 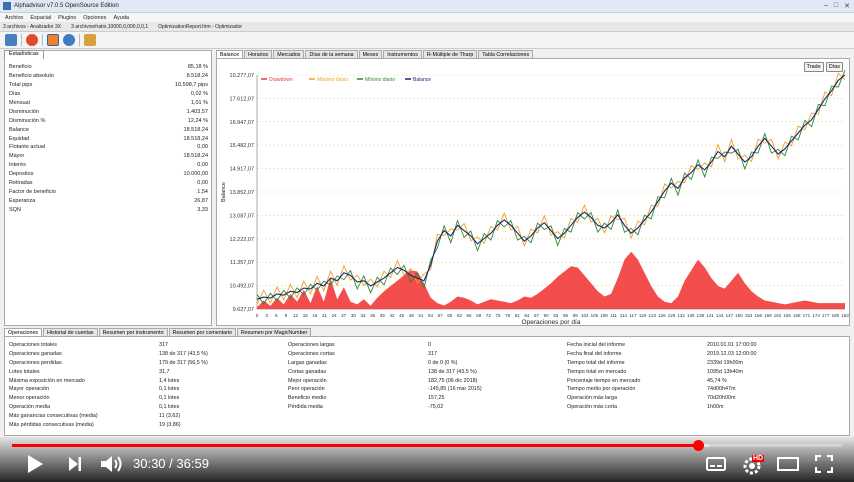 What do you see at coordinates (144, 407) in the screenshot?
I see `summary-row: Operación media 0,1 lotes` at bounding box center [144, 407].